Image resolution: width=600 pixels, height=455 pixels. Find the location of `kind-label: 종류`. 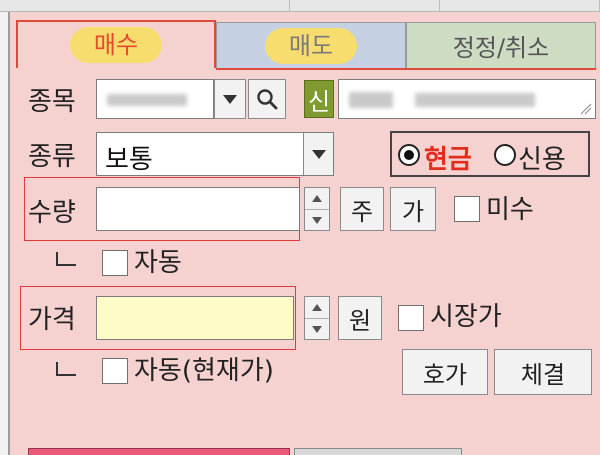

kind-label: 종류 is located at coordinates (52, 157).